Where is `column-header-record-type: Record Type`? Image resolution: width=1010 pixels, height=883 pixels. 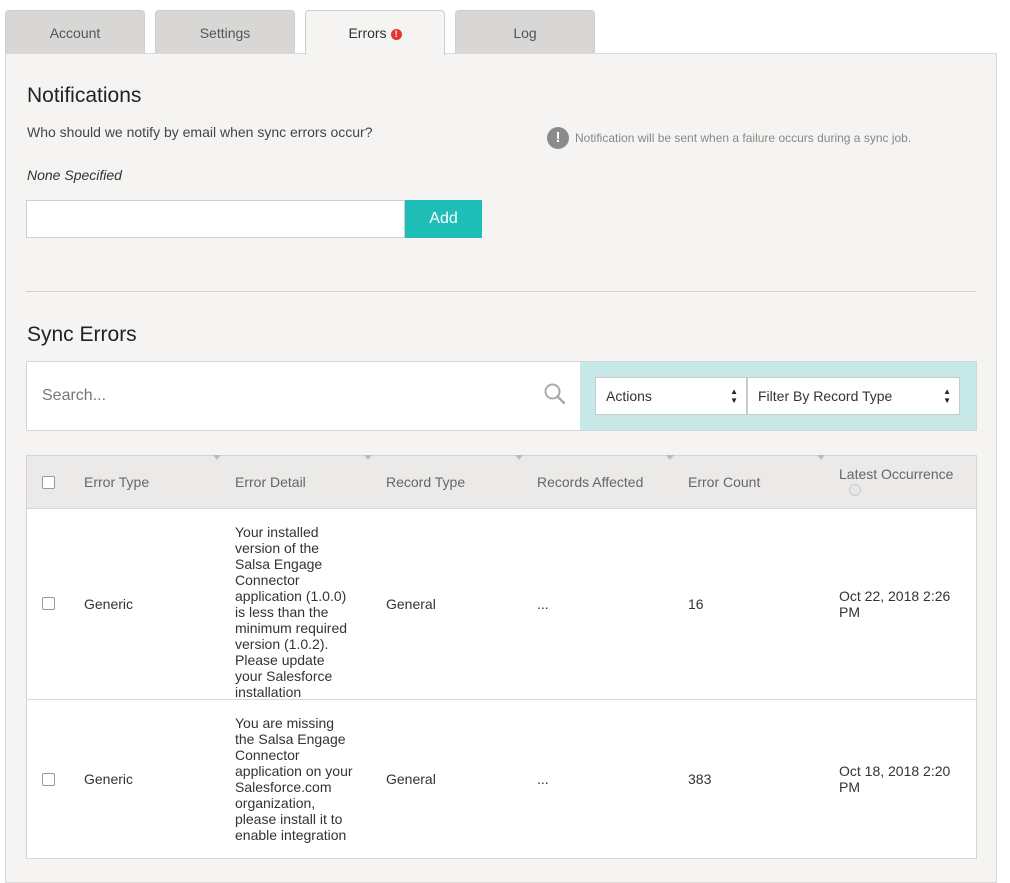
column-header-record-type: Record Type is located at coordinates (425, 482).